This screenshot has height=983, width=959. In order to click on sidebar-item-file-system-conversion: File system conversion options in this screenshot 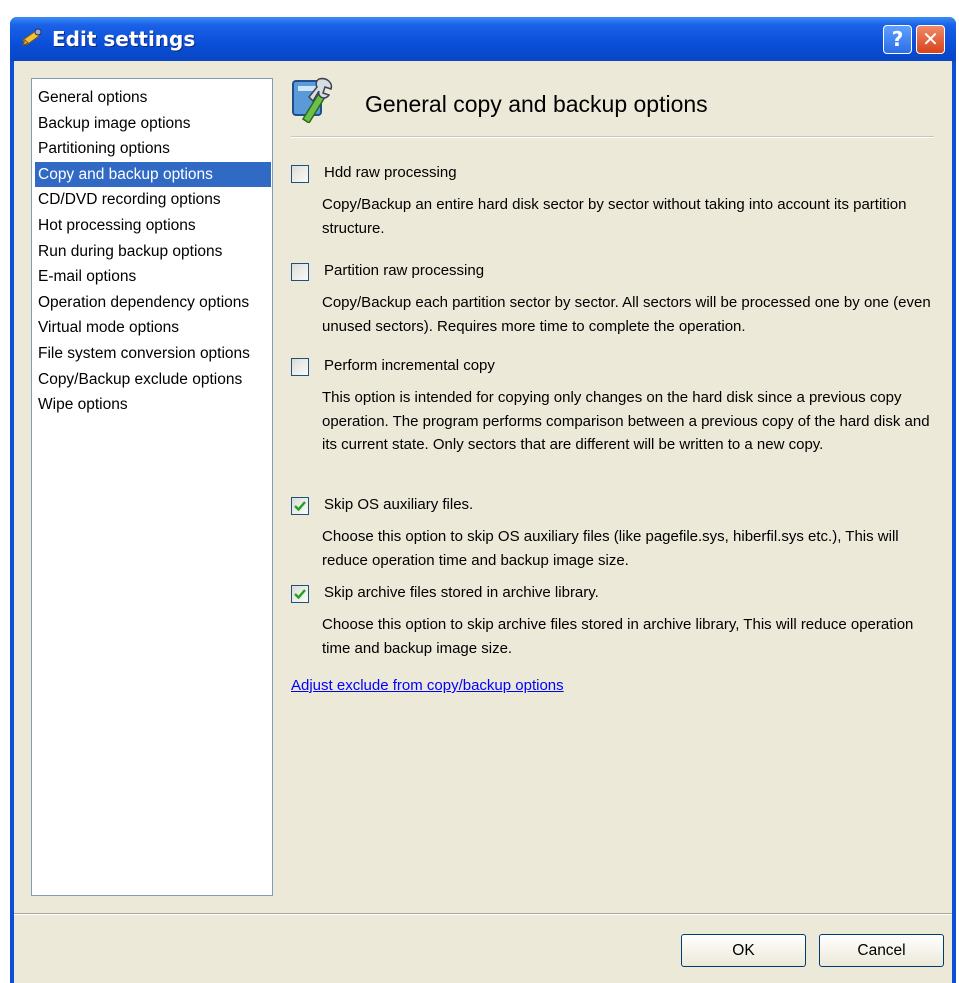, I will do `click(153, 354)`.